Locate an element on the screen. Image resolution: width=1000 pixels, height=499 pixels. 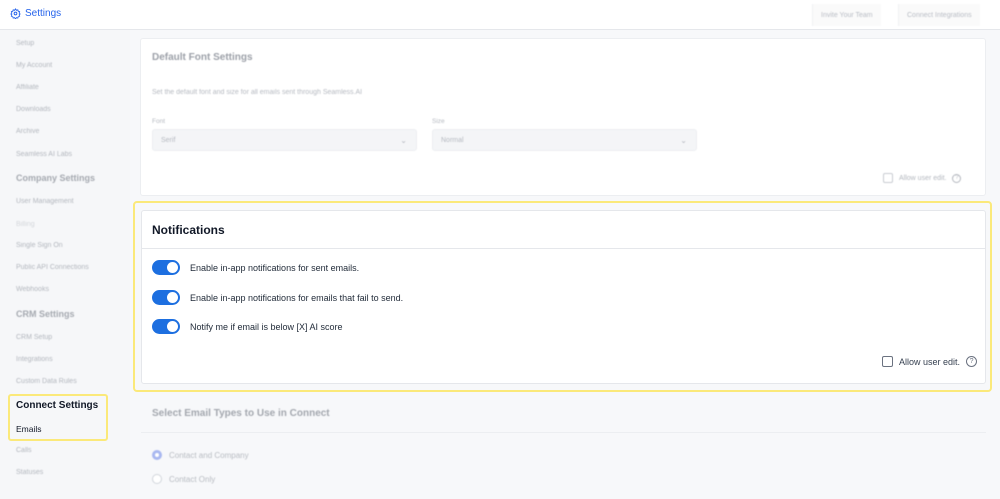
toggle-sent-emails is located at coordinates (166, 267).